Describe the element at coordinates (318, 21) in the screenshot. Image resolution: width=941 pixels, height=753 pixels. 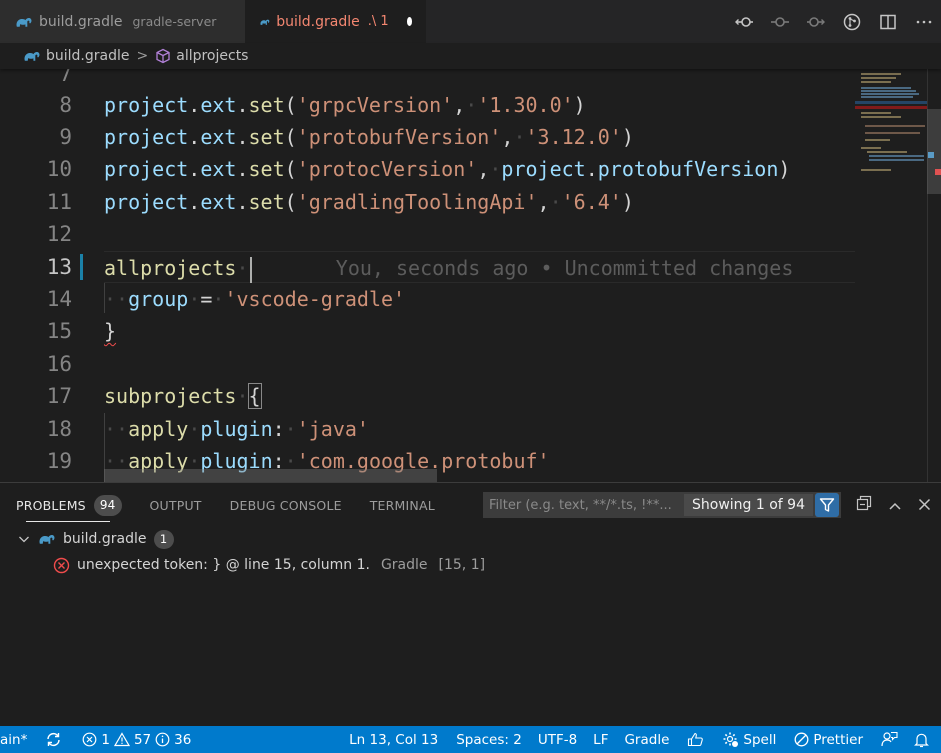
I see `tab-label: build.gradle` at that location.